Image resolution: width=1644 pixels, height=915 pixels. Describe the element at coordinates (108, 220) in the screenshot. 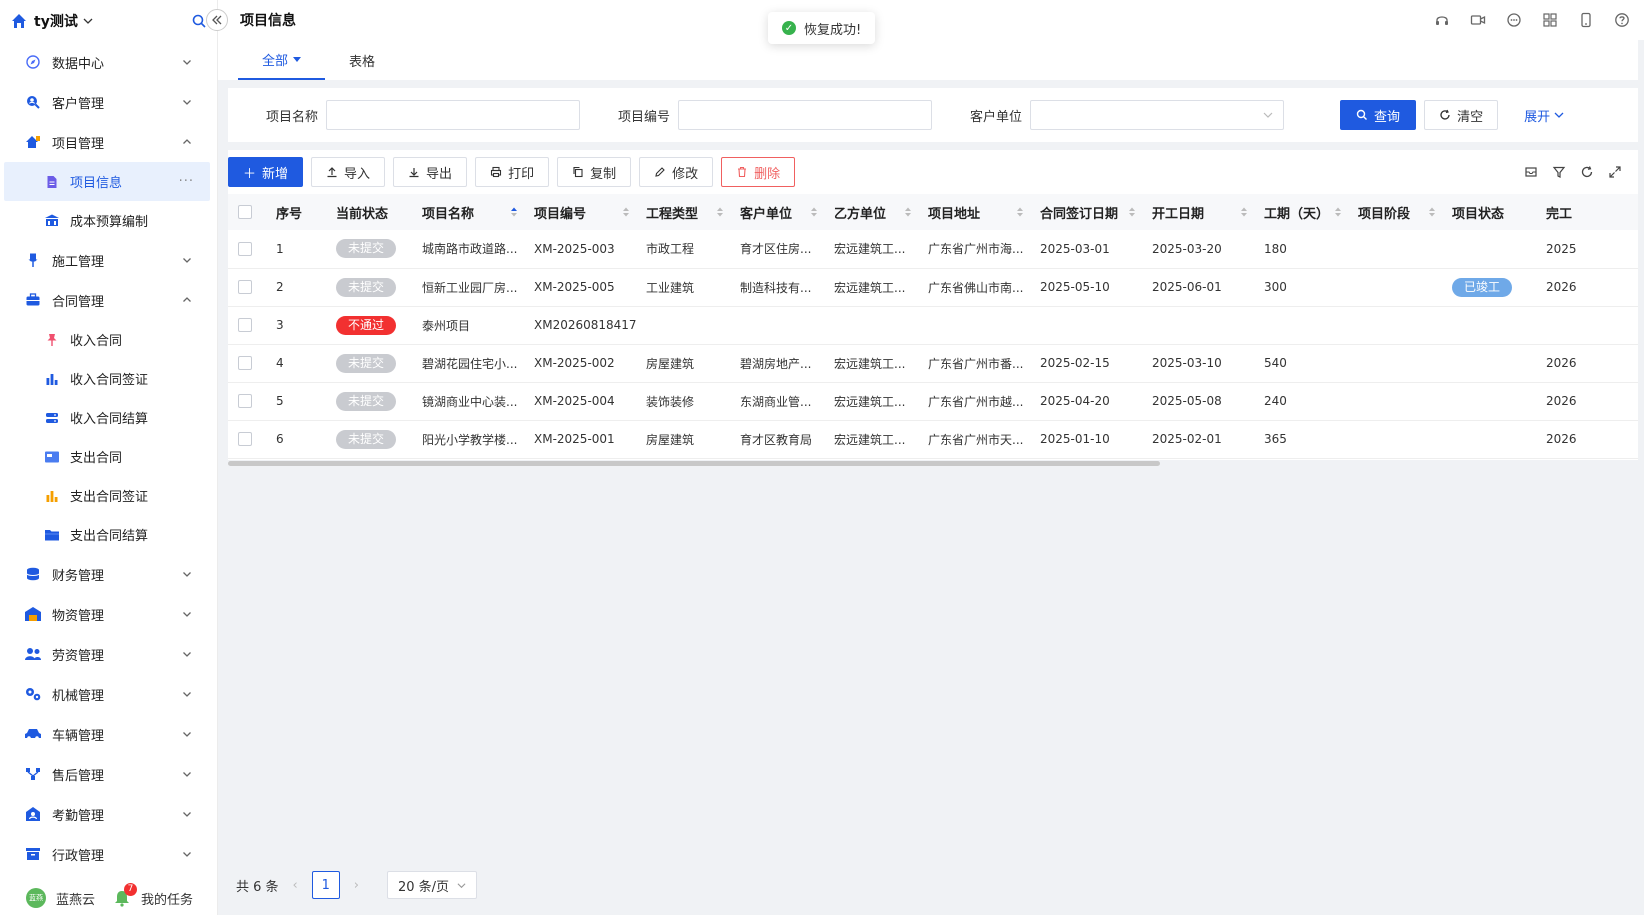

I see `sidebar-subitem-2-1: 成本预算编制` at that location.